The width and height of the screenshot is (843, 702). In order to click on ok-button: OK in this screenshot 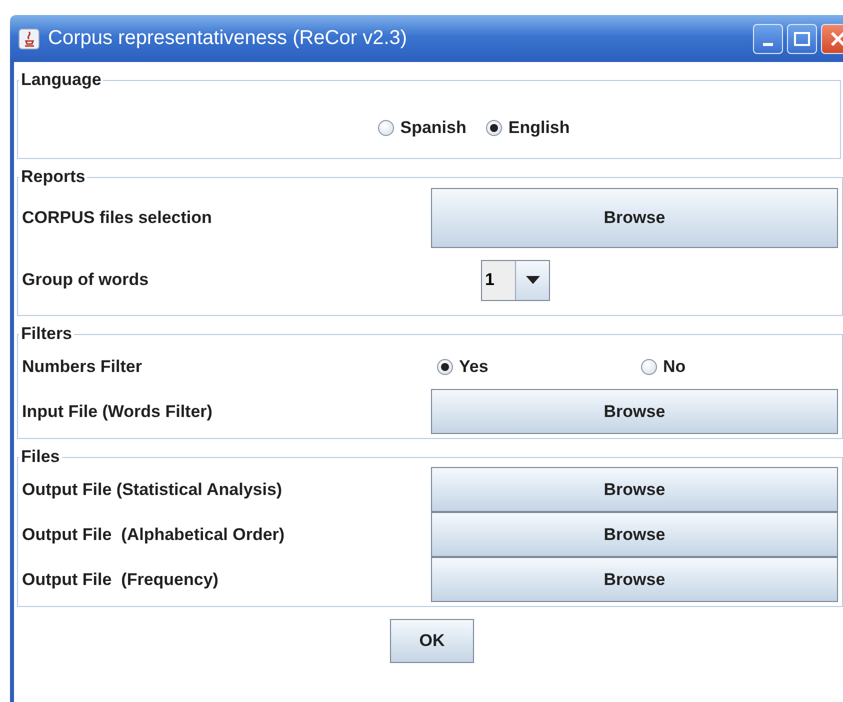, I will do `click(432, 641)`.